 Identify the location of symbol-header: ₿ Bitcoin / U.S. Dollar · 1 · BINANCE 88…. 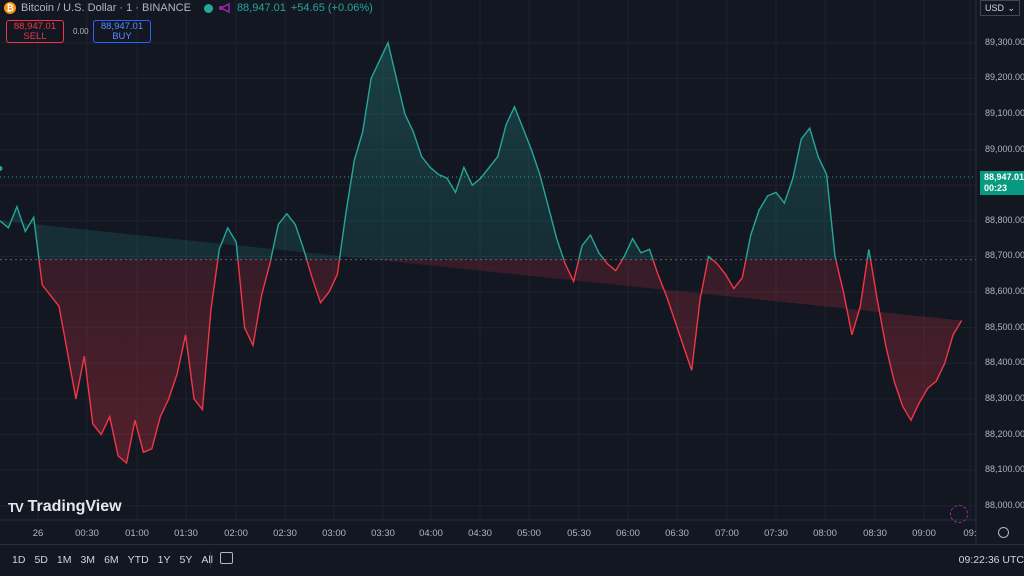
(188, 8).